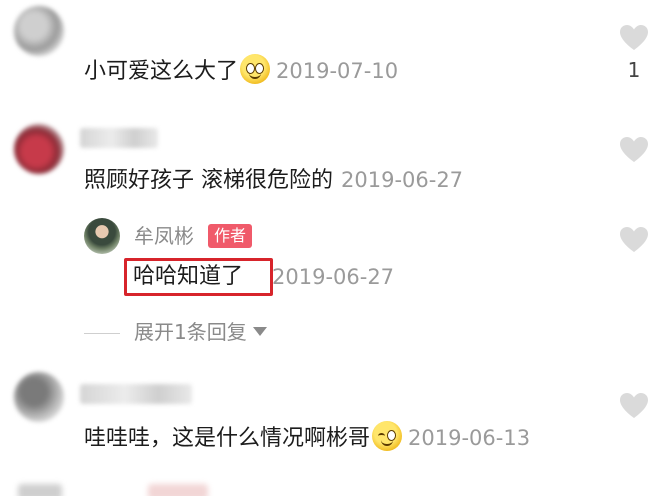 The width and height of the screenshot is (672, 496). Describe the element at coordinates (188, 276) in the screenshot. I see `reply-text: 哈哈知道了` at that location.